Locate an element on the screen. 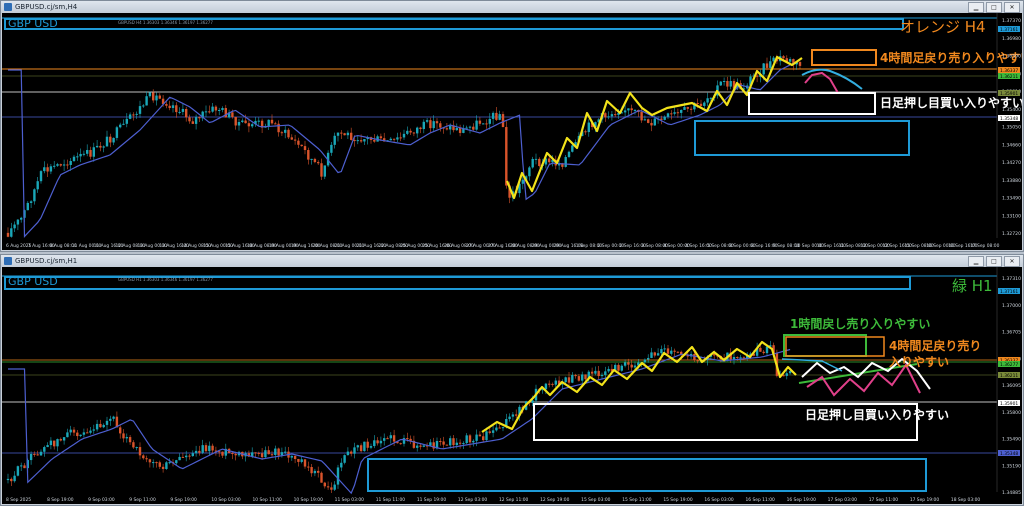 The width and height of the screenshot is (1024, 506). price-axis-label: 1.36980 is located at coordinates (1011, 39).